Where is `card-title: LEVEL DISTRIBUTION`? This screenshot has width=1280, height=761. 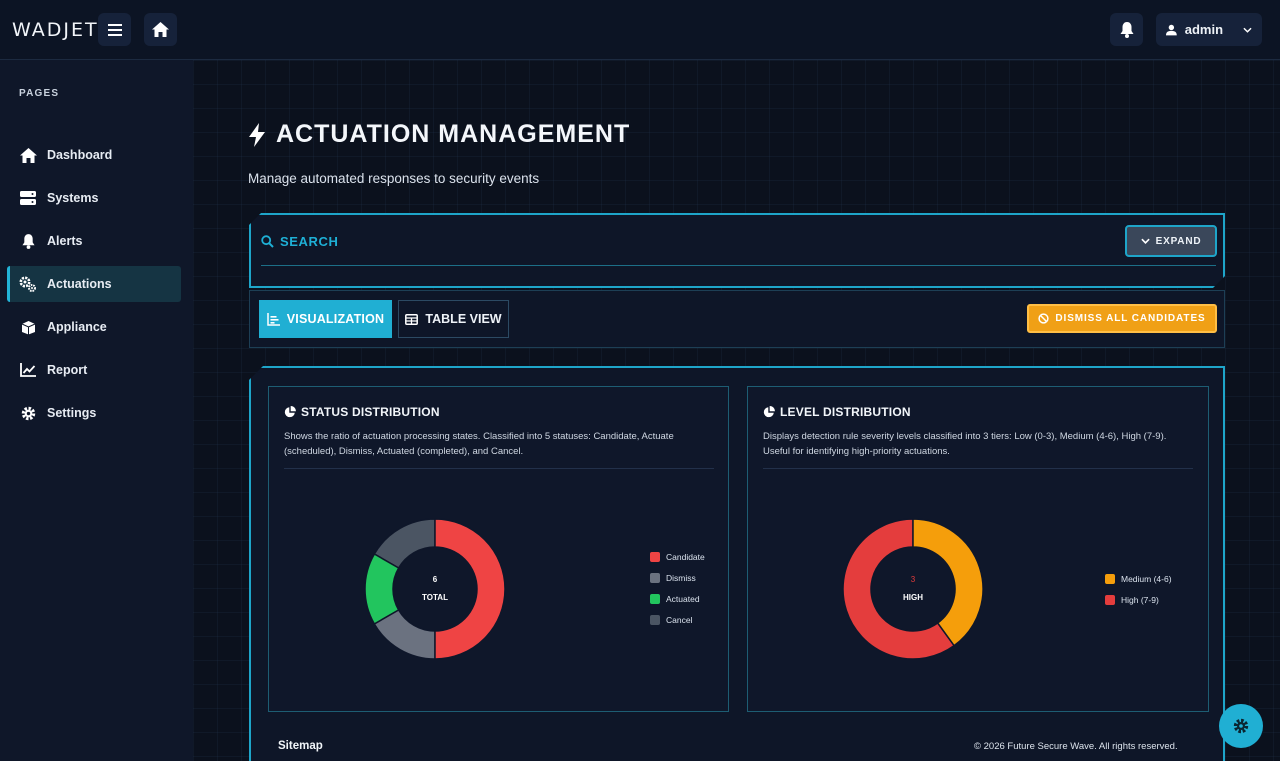
card-title: LEVEL DISTRIBUTION is located at coordinates (837, 412).